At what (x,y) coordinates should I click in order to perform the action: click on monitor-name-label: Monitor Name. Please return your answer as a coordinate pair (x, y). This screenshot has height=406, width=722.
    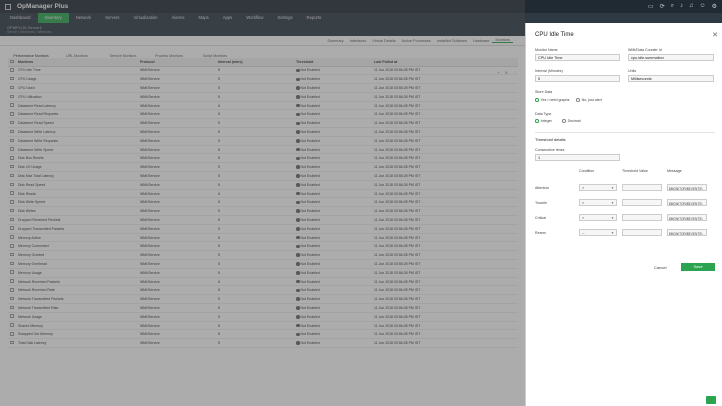
    Looking at the image, I should click on (546, 50).